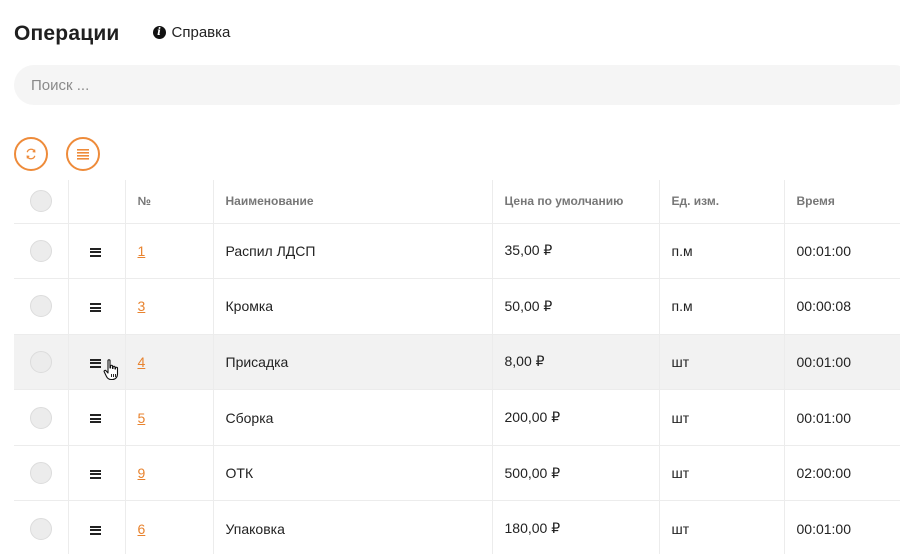 The width and height of the screenshot is (900, 554). I want to click on row-number-link: 1, so click(142, 251).